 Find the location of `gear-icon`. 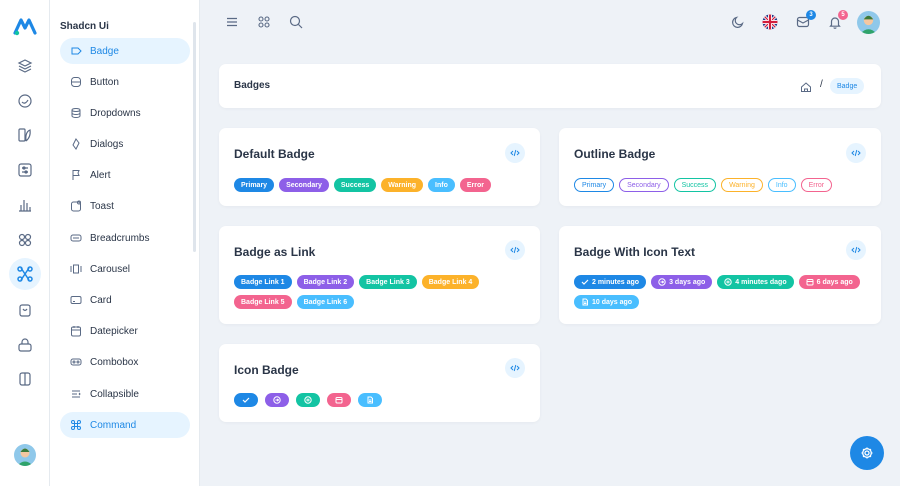

gear-icon is located at coordinates (867, 453).